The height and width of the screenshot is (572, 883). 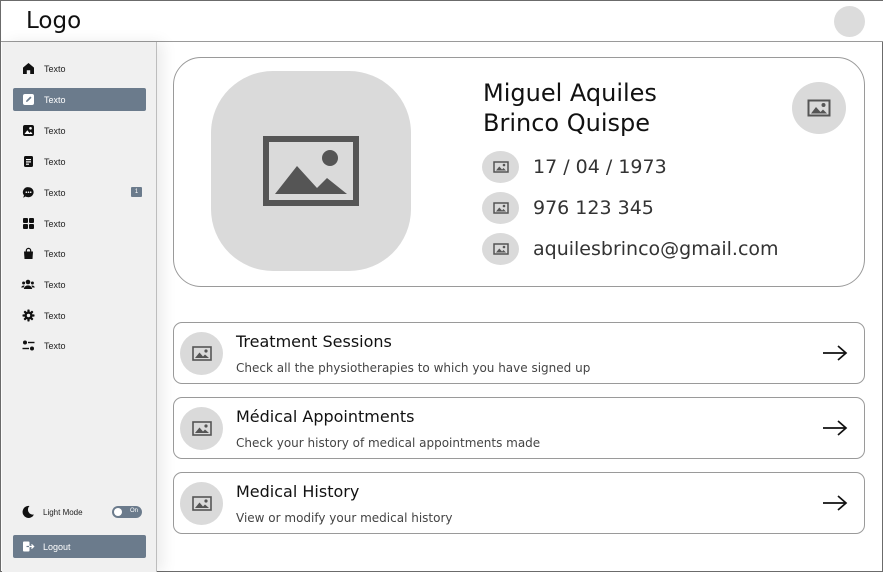 I want to click on chat-icon, so click(x=28, y=193).